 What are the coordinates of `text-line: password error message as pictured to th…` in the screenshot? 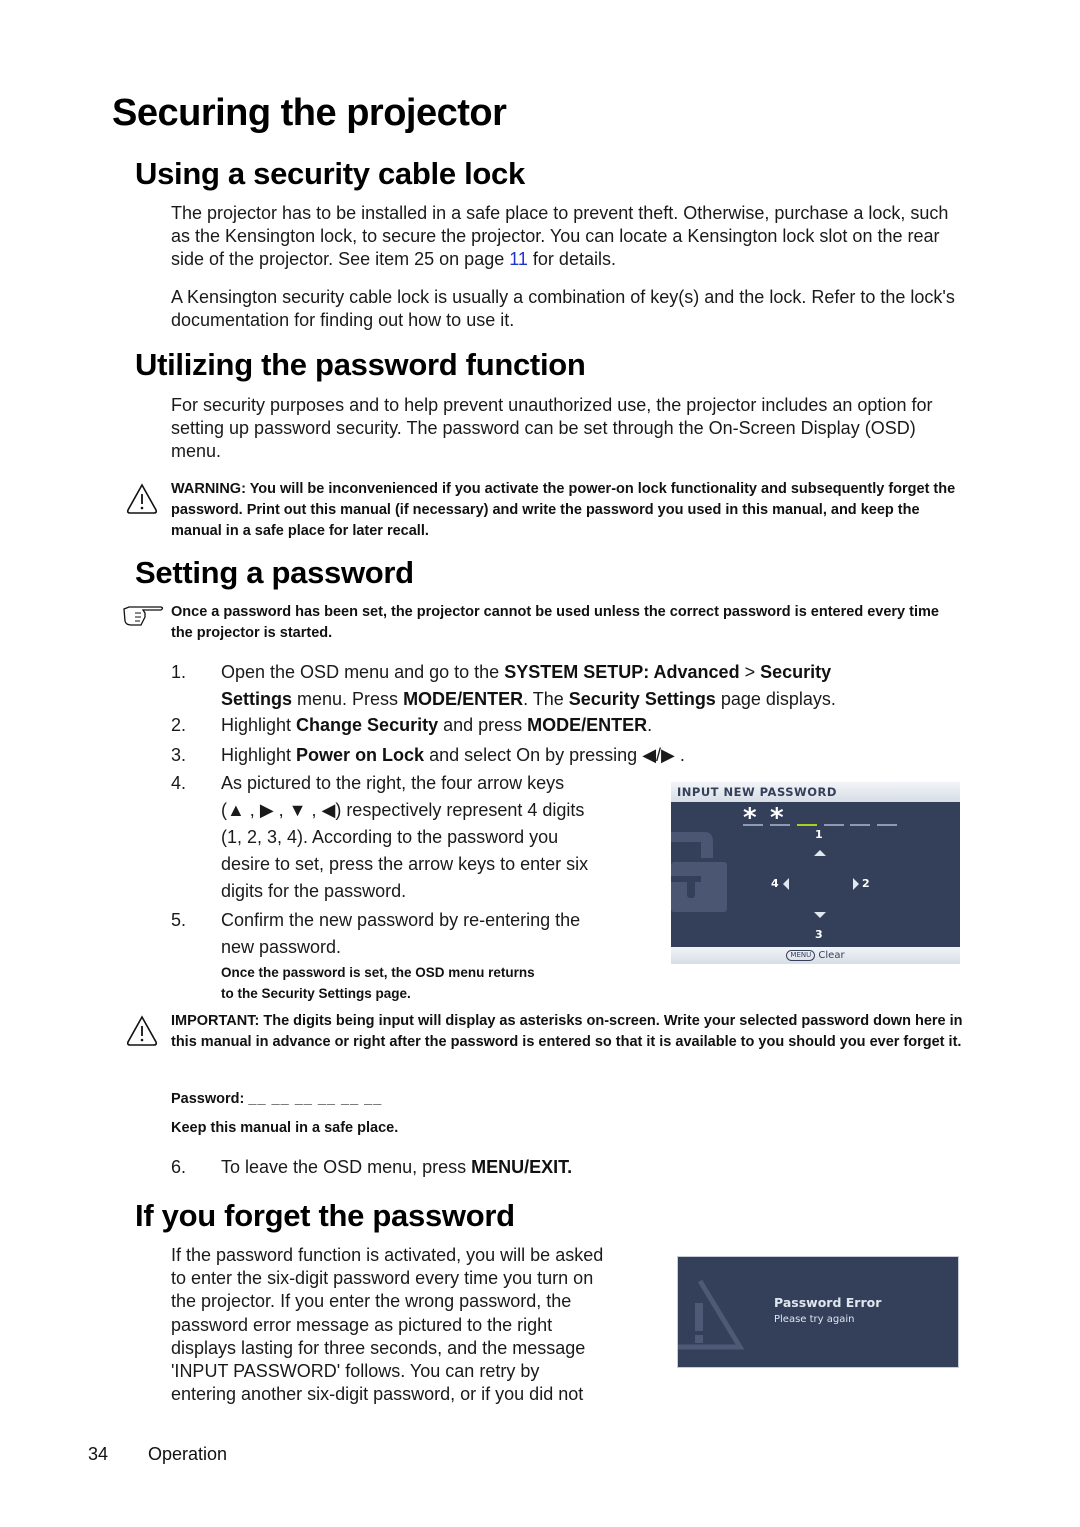 It's located at (362, 1324).